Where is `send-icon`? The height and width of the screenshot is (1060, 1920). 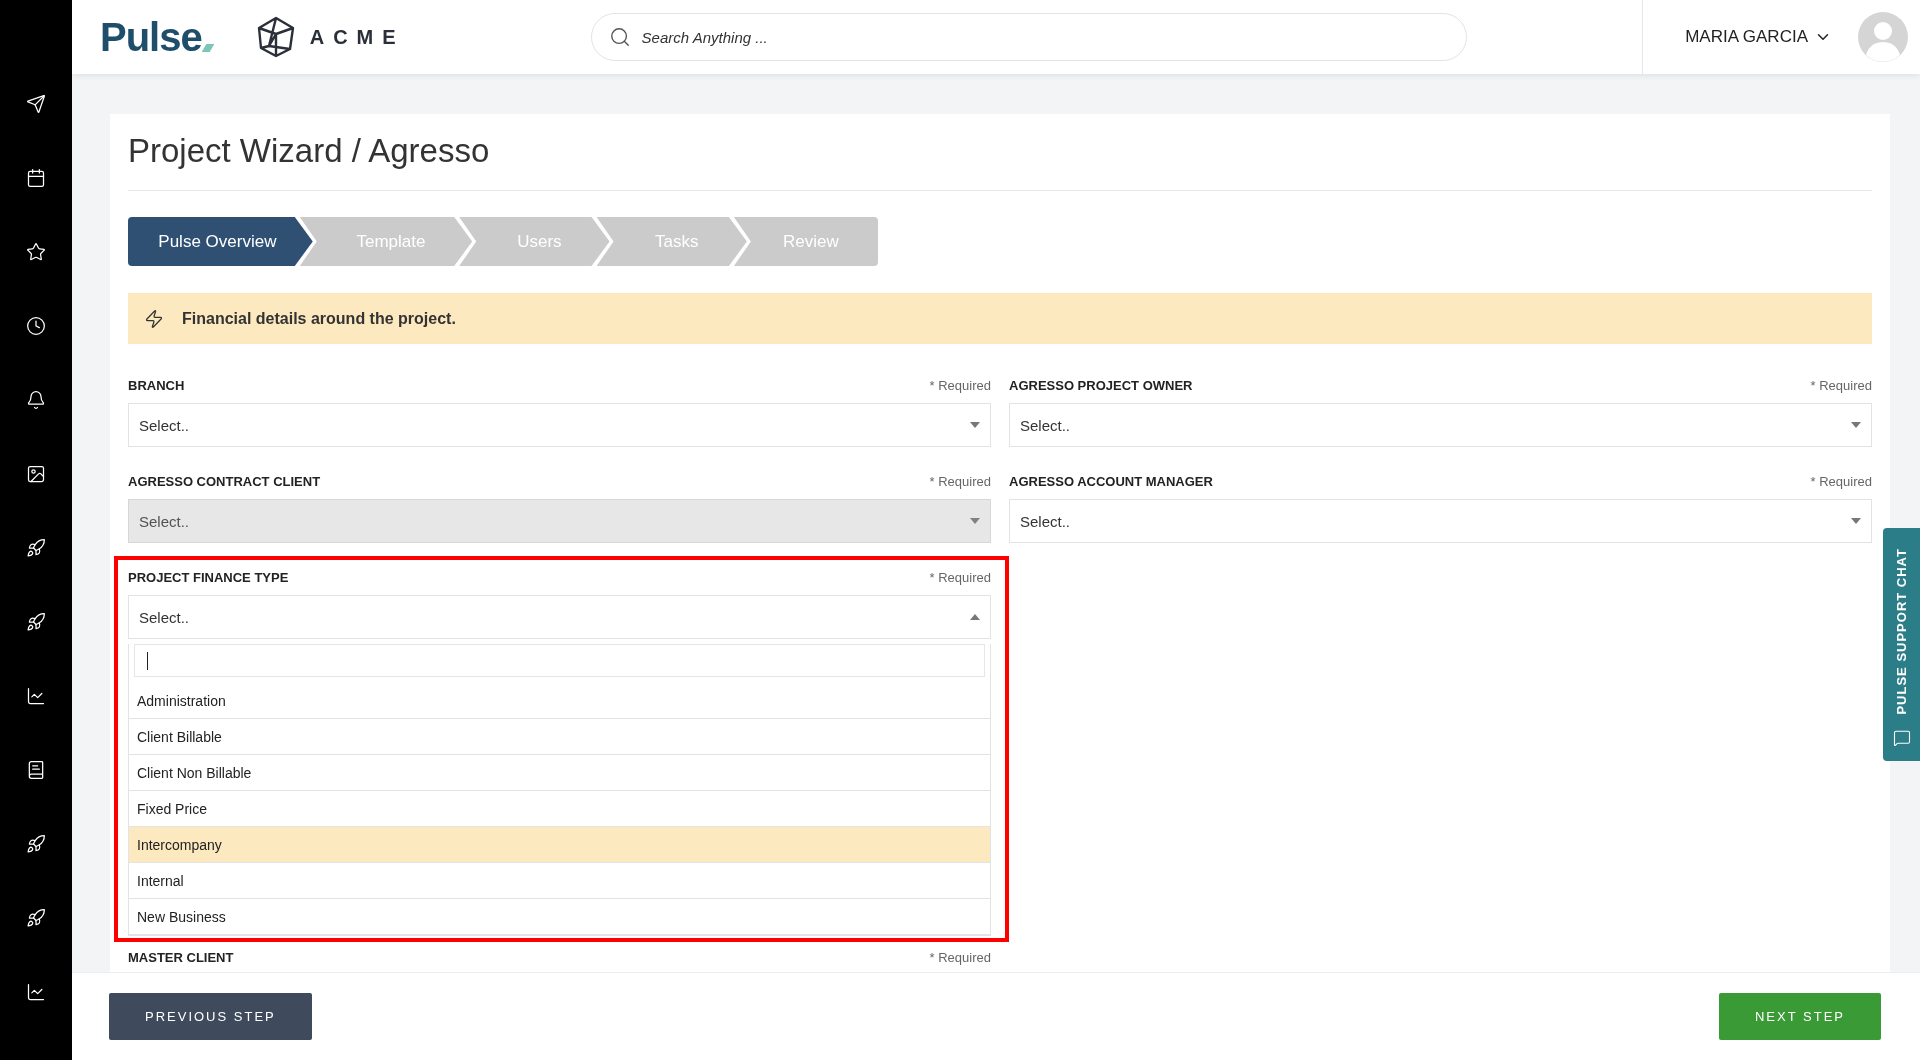
send-icon is located at coordinates (36, 104).